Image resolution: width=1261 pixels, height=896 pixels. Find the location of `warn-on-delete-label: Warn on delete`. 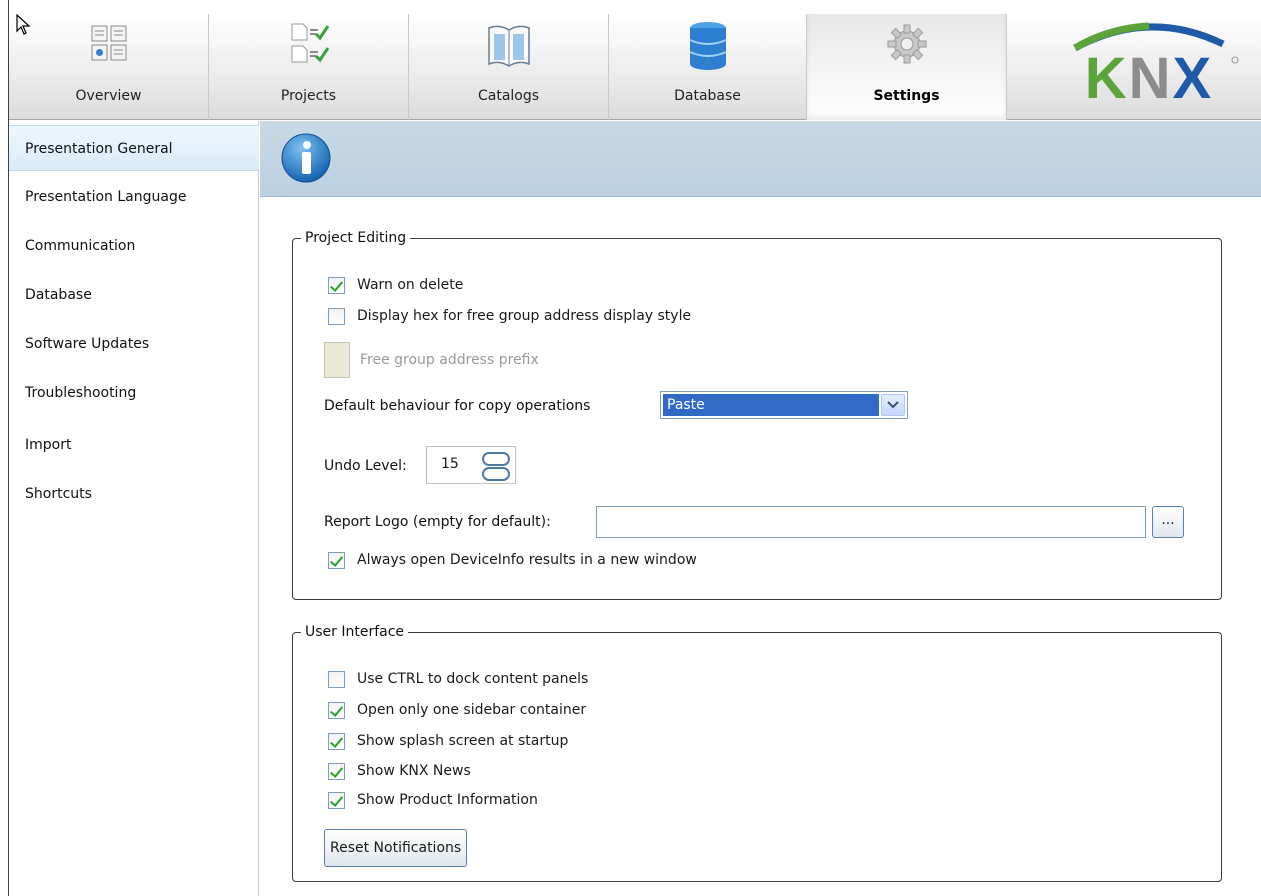

warn-on-delete-label: Warn on delete is located at coordinates (410, 285).